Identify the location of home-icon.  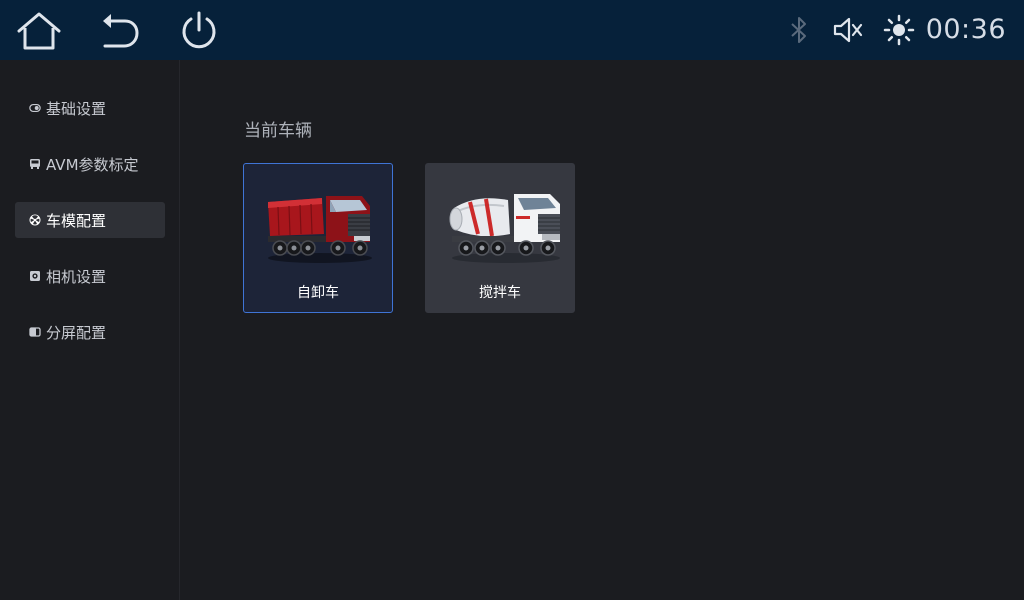
(39, 31).